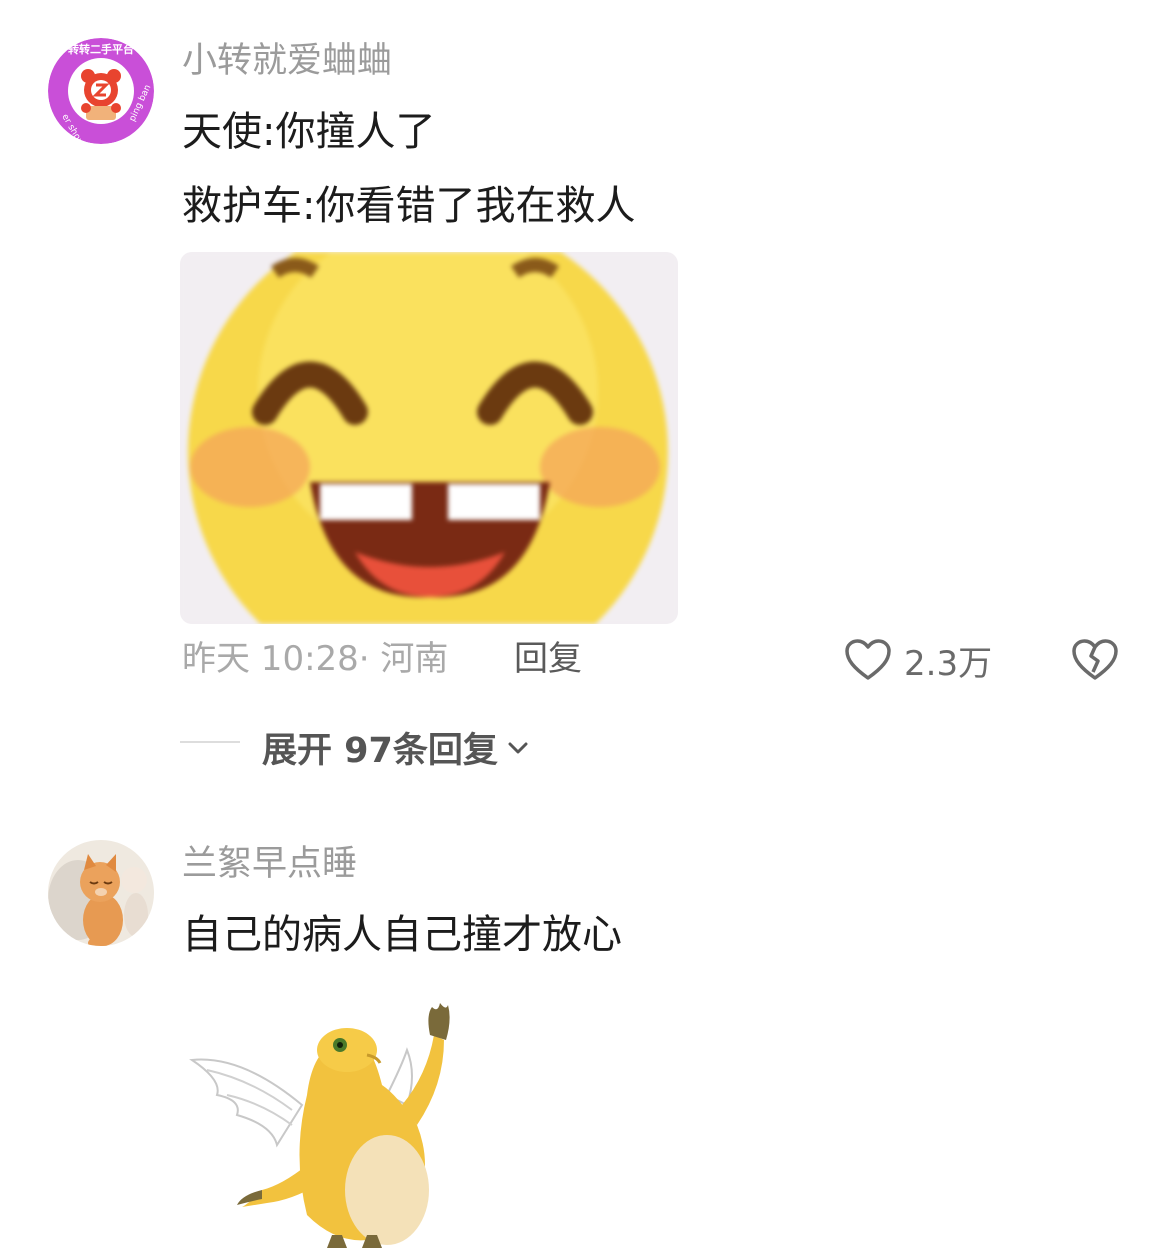 The image size is (1169, 1248). Describe the element at coordinates (309, 132) in the screenshot. I see `comment-text-line: 天使:你撞人了` at that location.